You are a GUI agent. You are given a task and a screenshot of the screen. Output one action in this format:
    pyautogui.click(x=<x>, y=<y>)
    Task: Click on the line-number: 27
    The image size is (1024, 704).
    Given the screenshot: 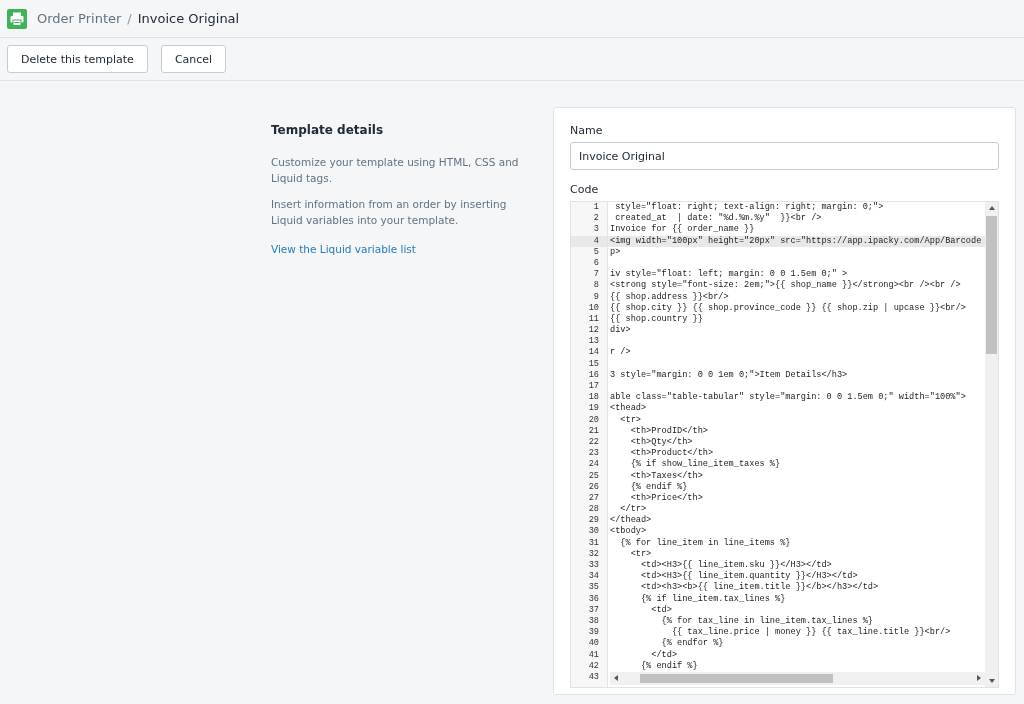 What is the action you would take?
    pyautogui.click(x=593, y=498)
    